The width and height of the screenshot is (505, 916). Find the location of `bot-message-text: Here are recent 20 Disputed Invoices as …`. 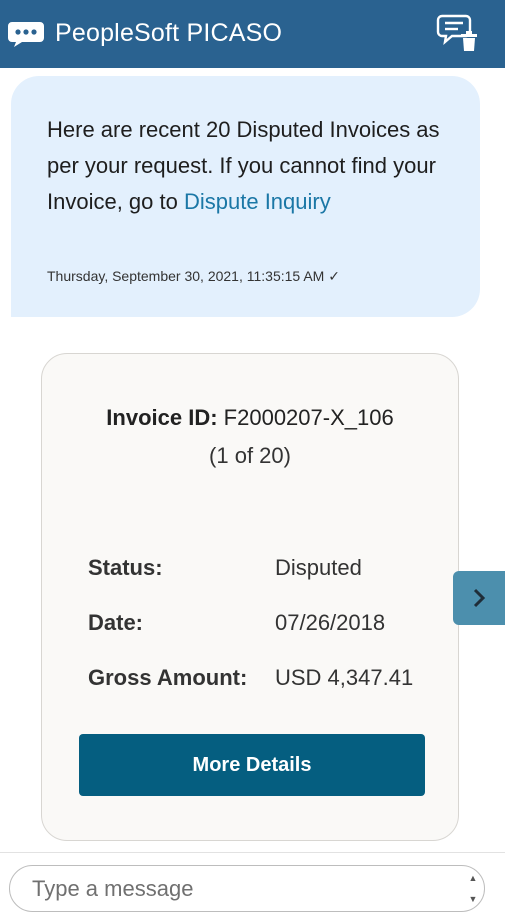

bot-message-text: Here are recent 20 Disputed Invoices as … is located at coordinates (252, 166).